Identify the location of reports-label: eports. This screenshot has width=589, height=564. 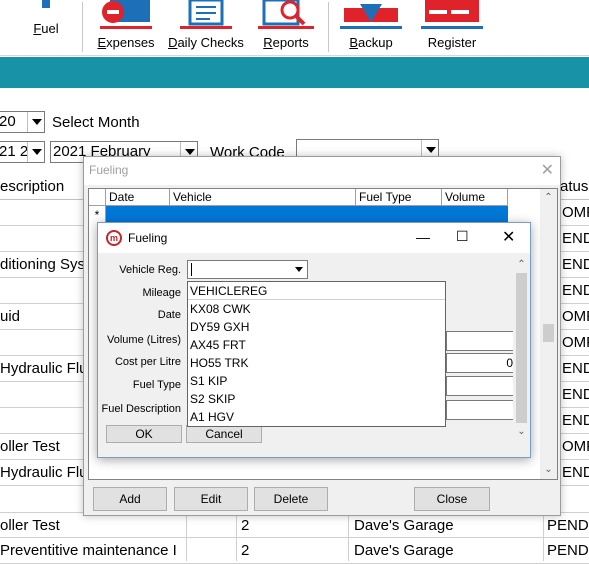
(290, 42).